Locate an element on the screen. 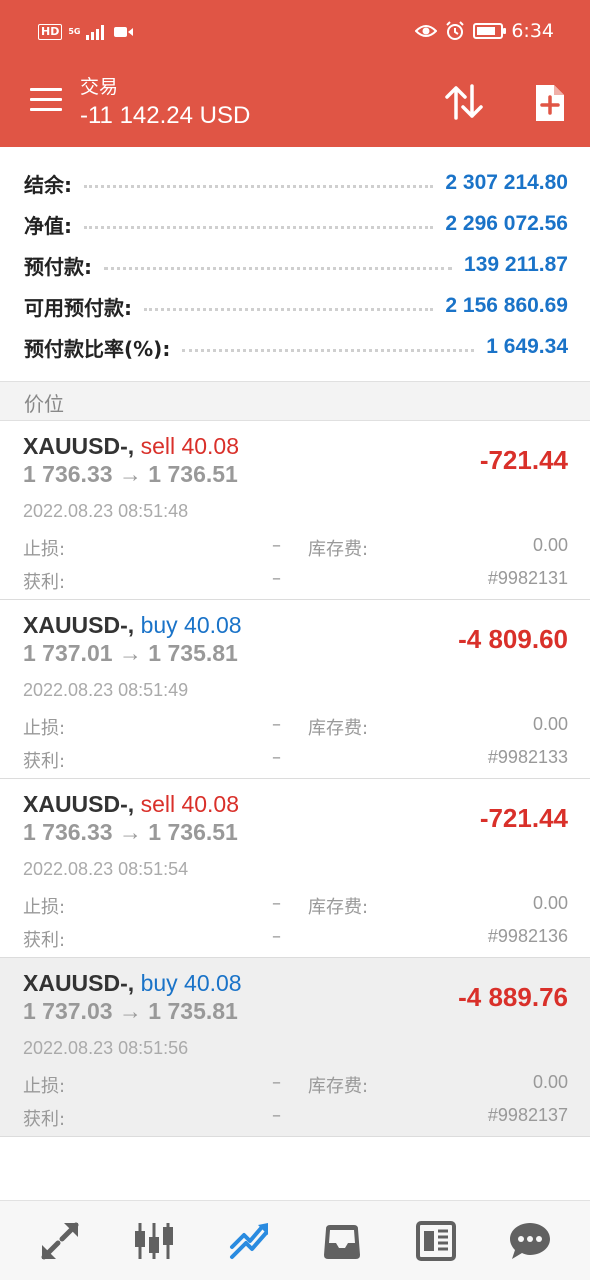  balance-label: 结余: is located at coordinates (48, 184).